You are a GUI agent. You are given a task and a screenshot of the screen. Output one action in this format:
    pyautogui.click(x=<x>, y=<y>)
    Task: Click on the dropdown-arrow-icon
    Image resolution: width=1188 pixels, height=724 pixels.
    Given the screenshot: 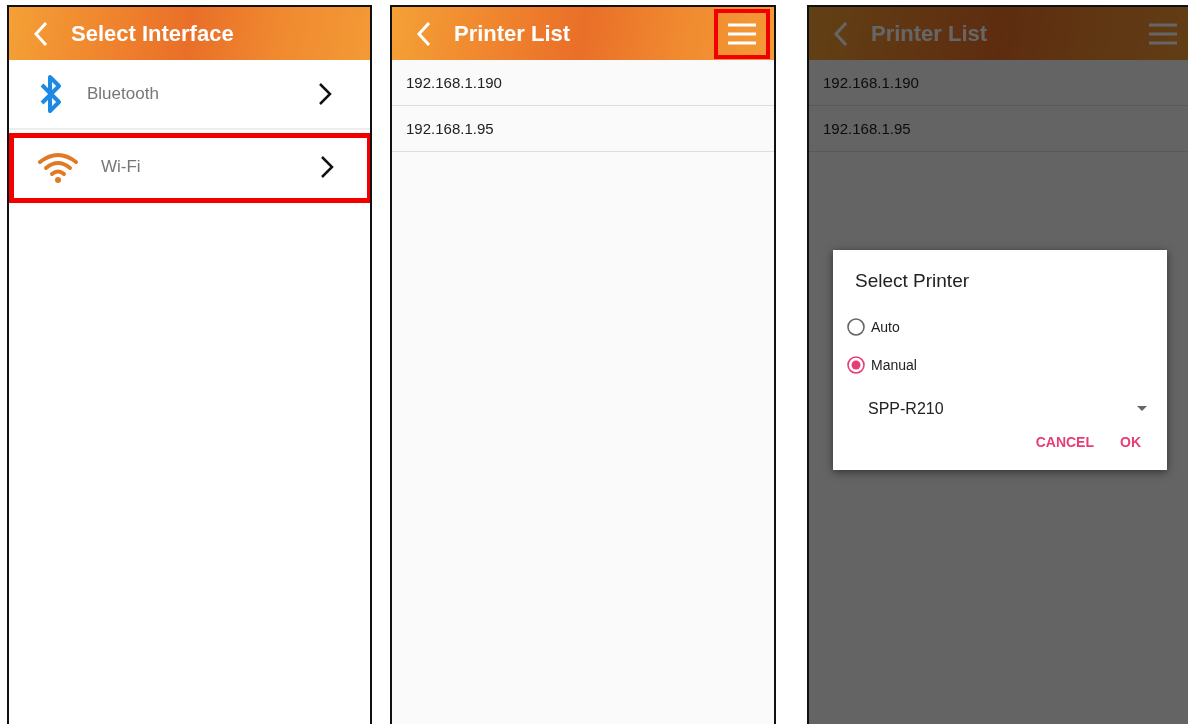 What is the action you would take?
    pyautogui.click(x=1142, y=409)
    